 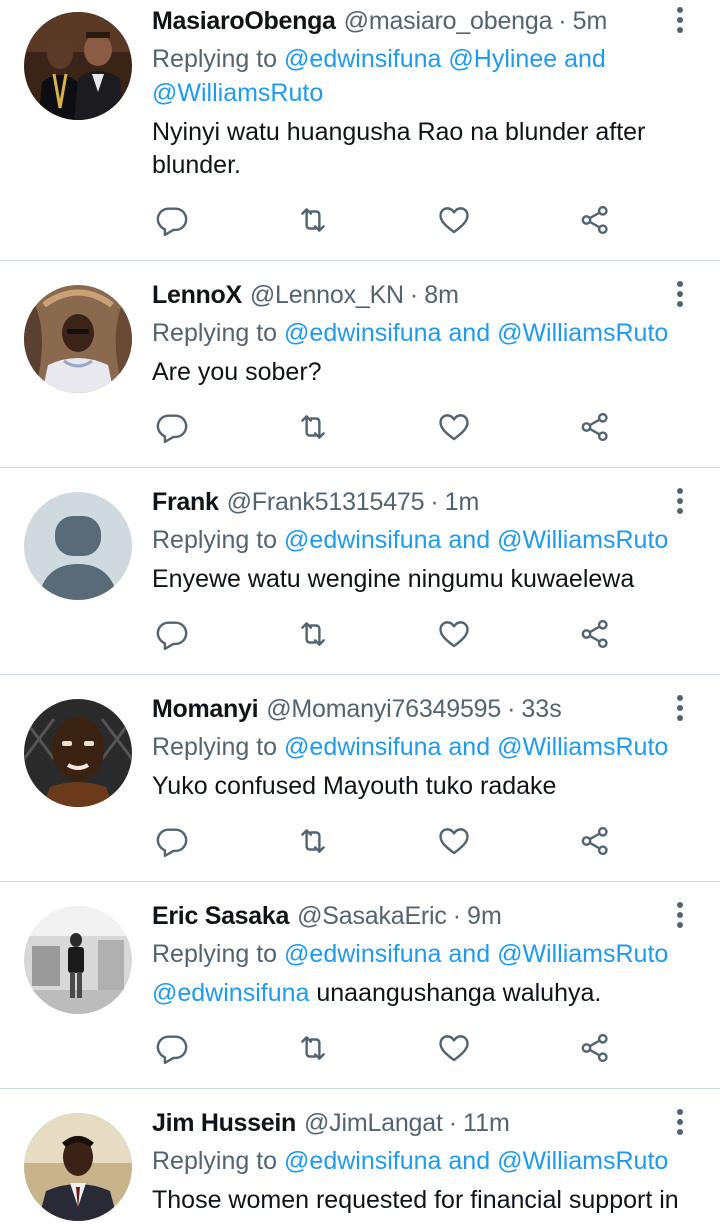 I want to click on tweet-text: Are you sober?, so click(x=237, y=372).